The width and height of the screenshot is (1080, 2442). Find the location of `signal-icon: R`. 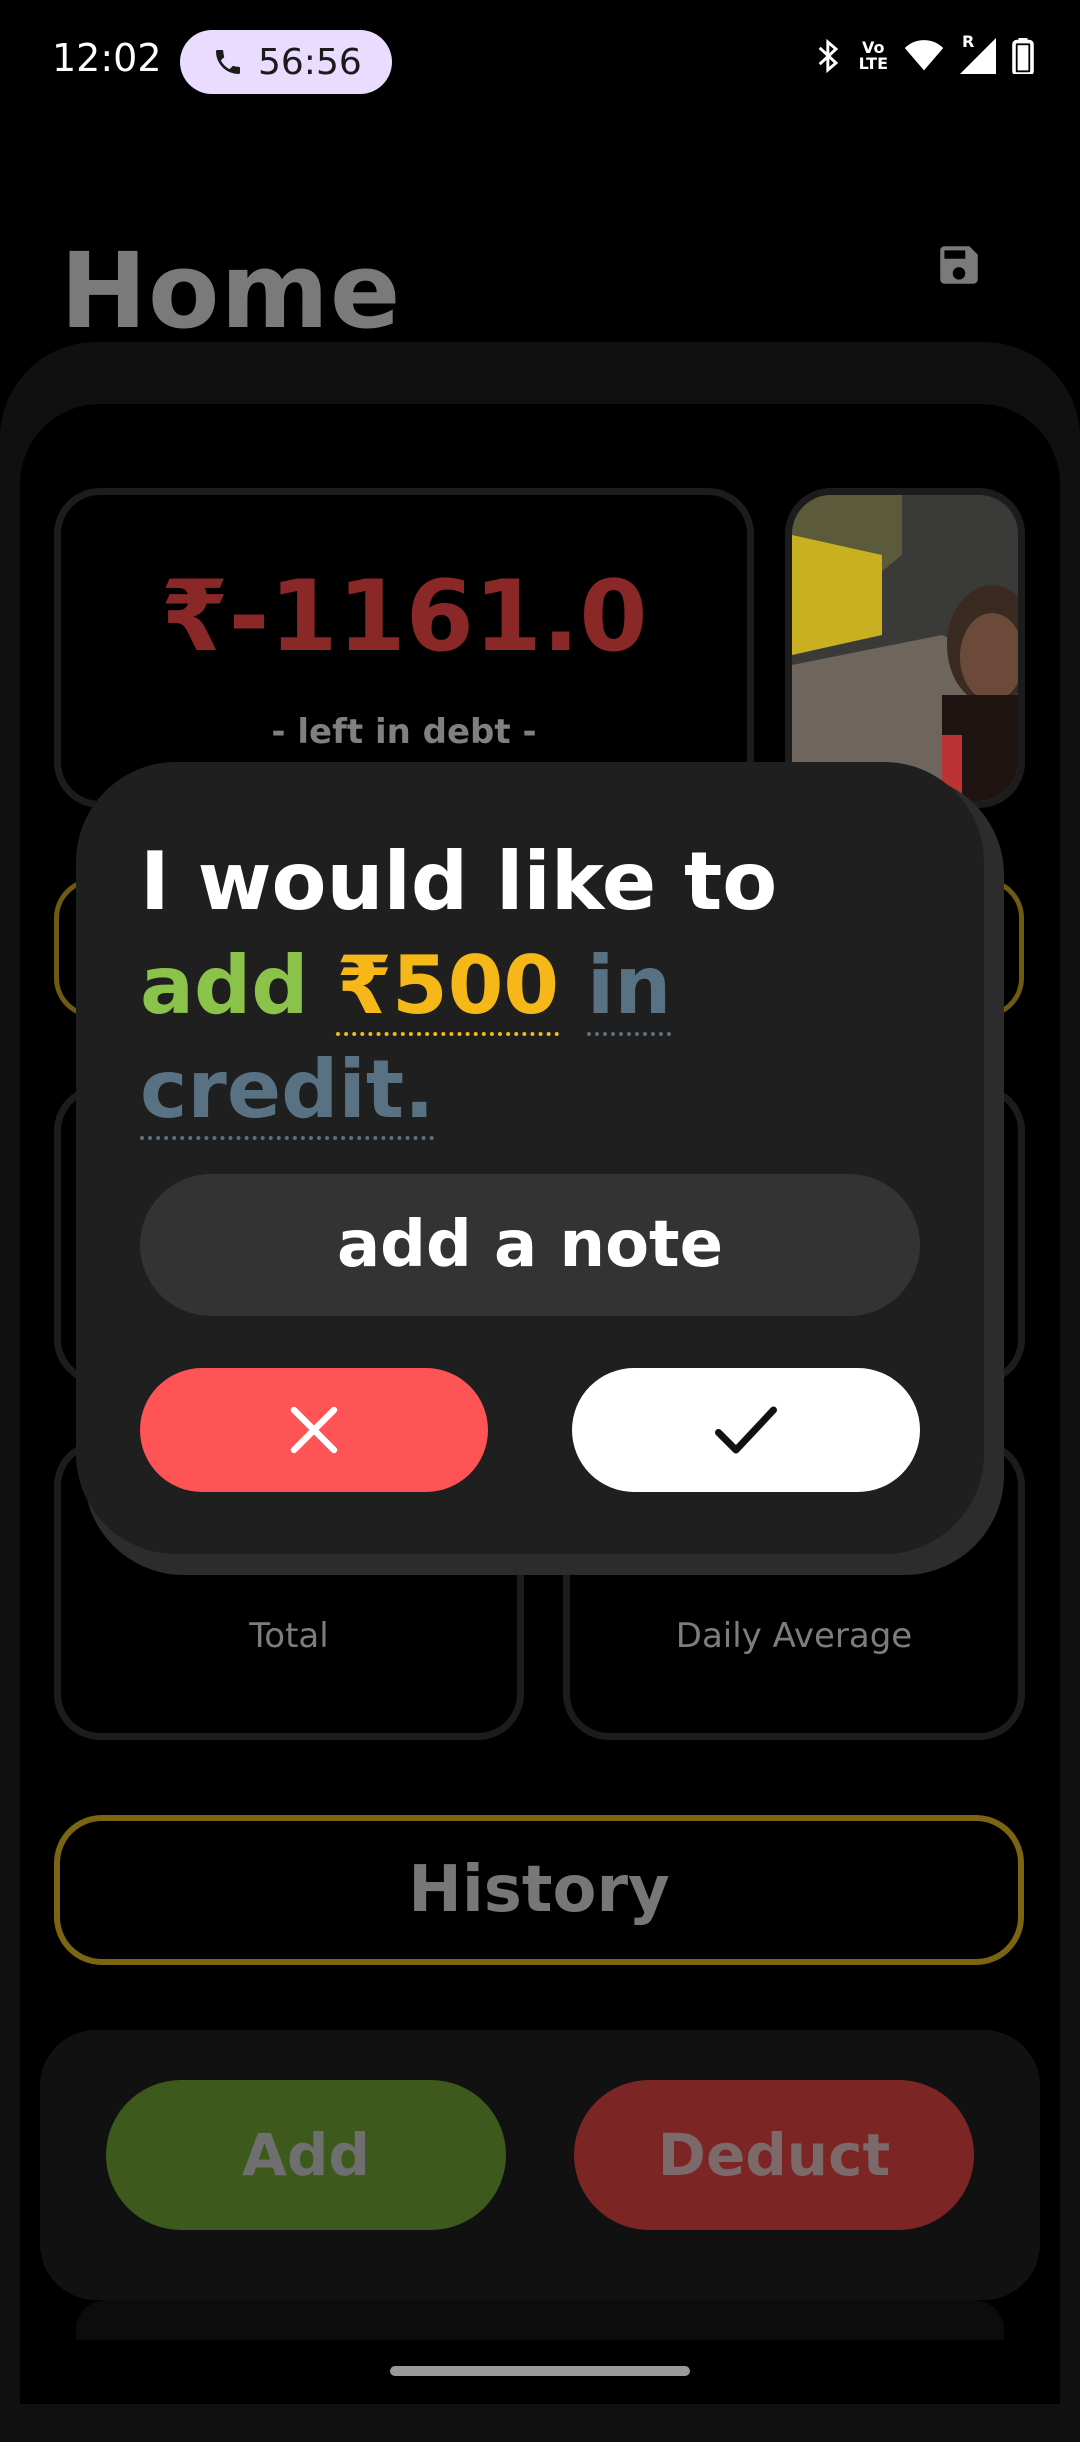

signal-icon: R is located at coordinates (978, 53).